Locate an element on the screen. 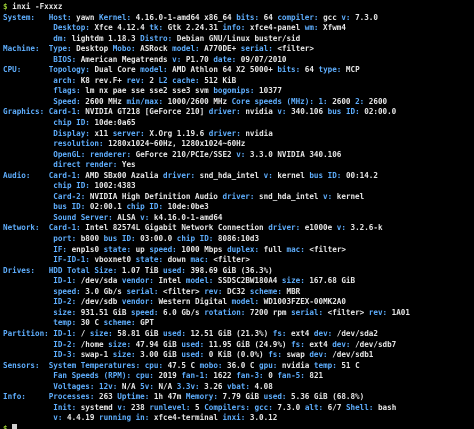 This screenshot has width=474, height=429. field-value: 2600 is located at coordinates (341, 101).